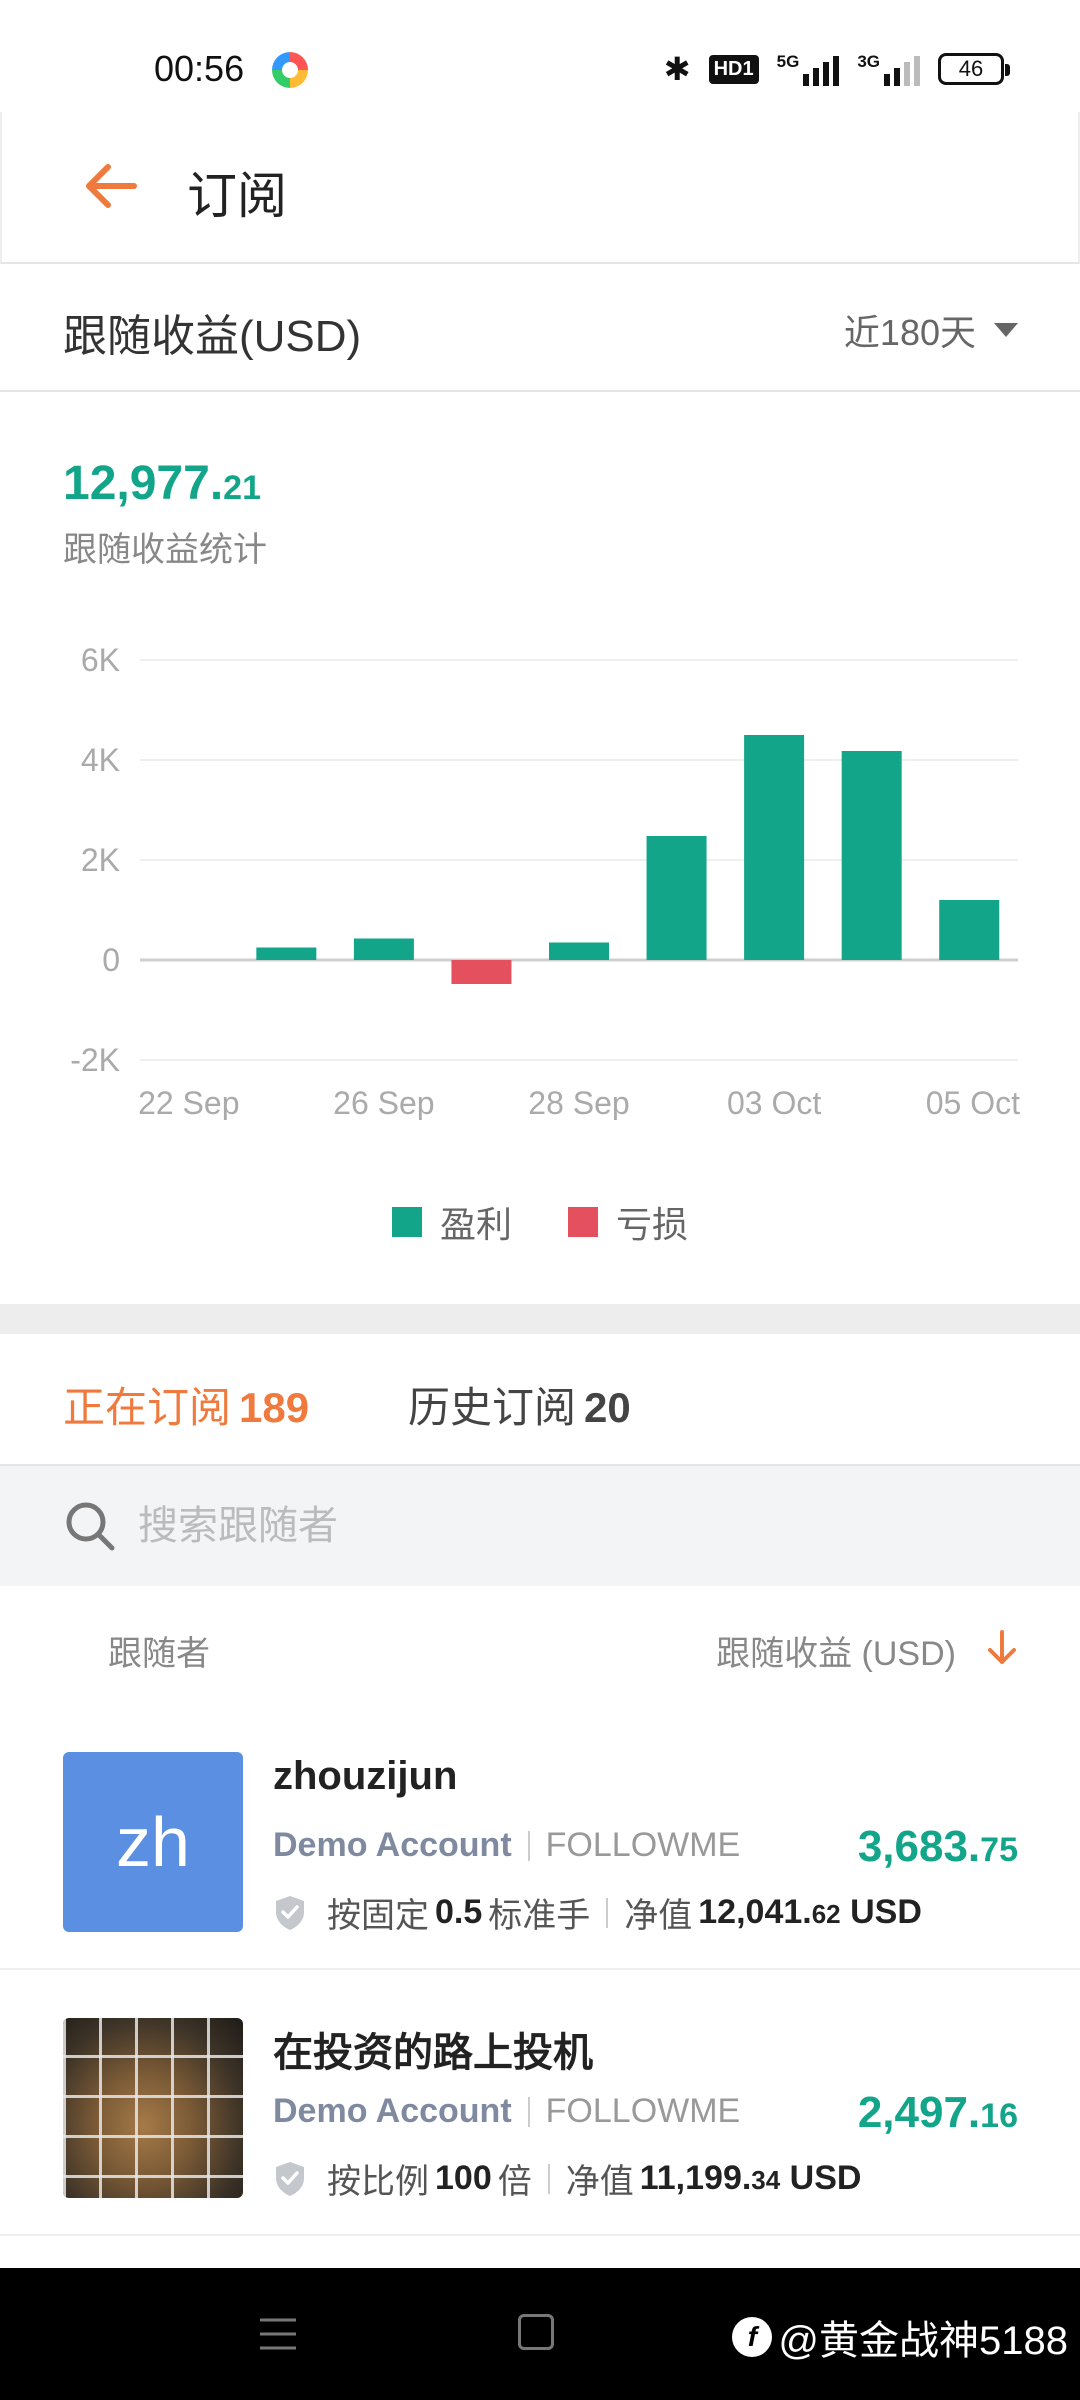  Describe the element at coordinates (909, 332) in the screenshot. I see `period-value: 近180天` at that location.